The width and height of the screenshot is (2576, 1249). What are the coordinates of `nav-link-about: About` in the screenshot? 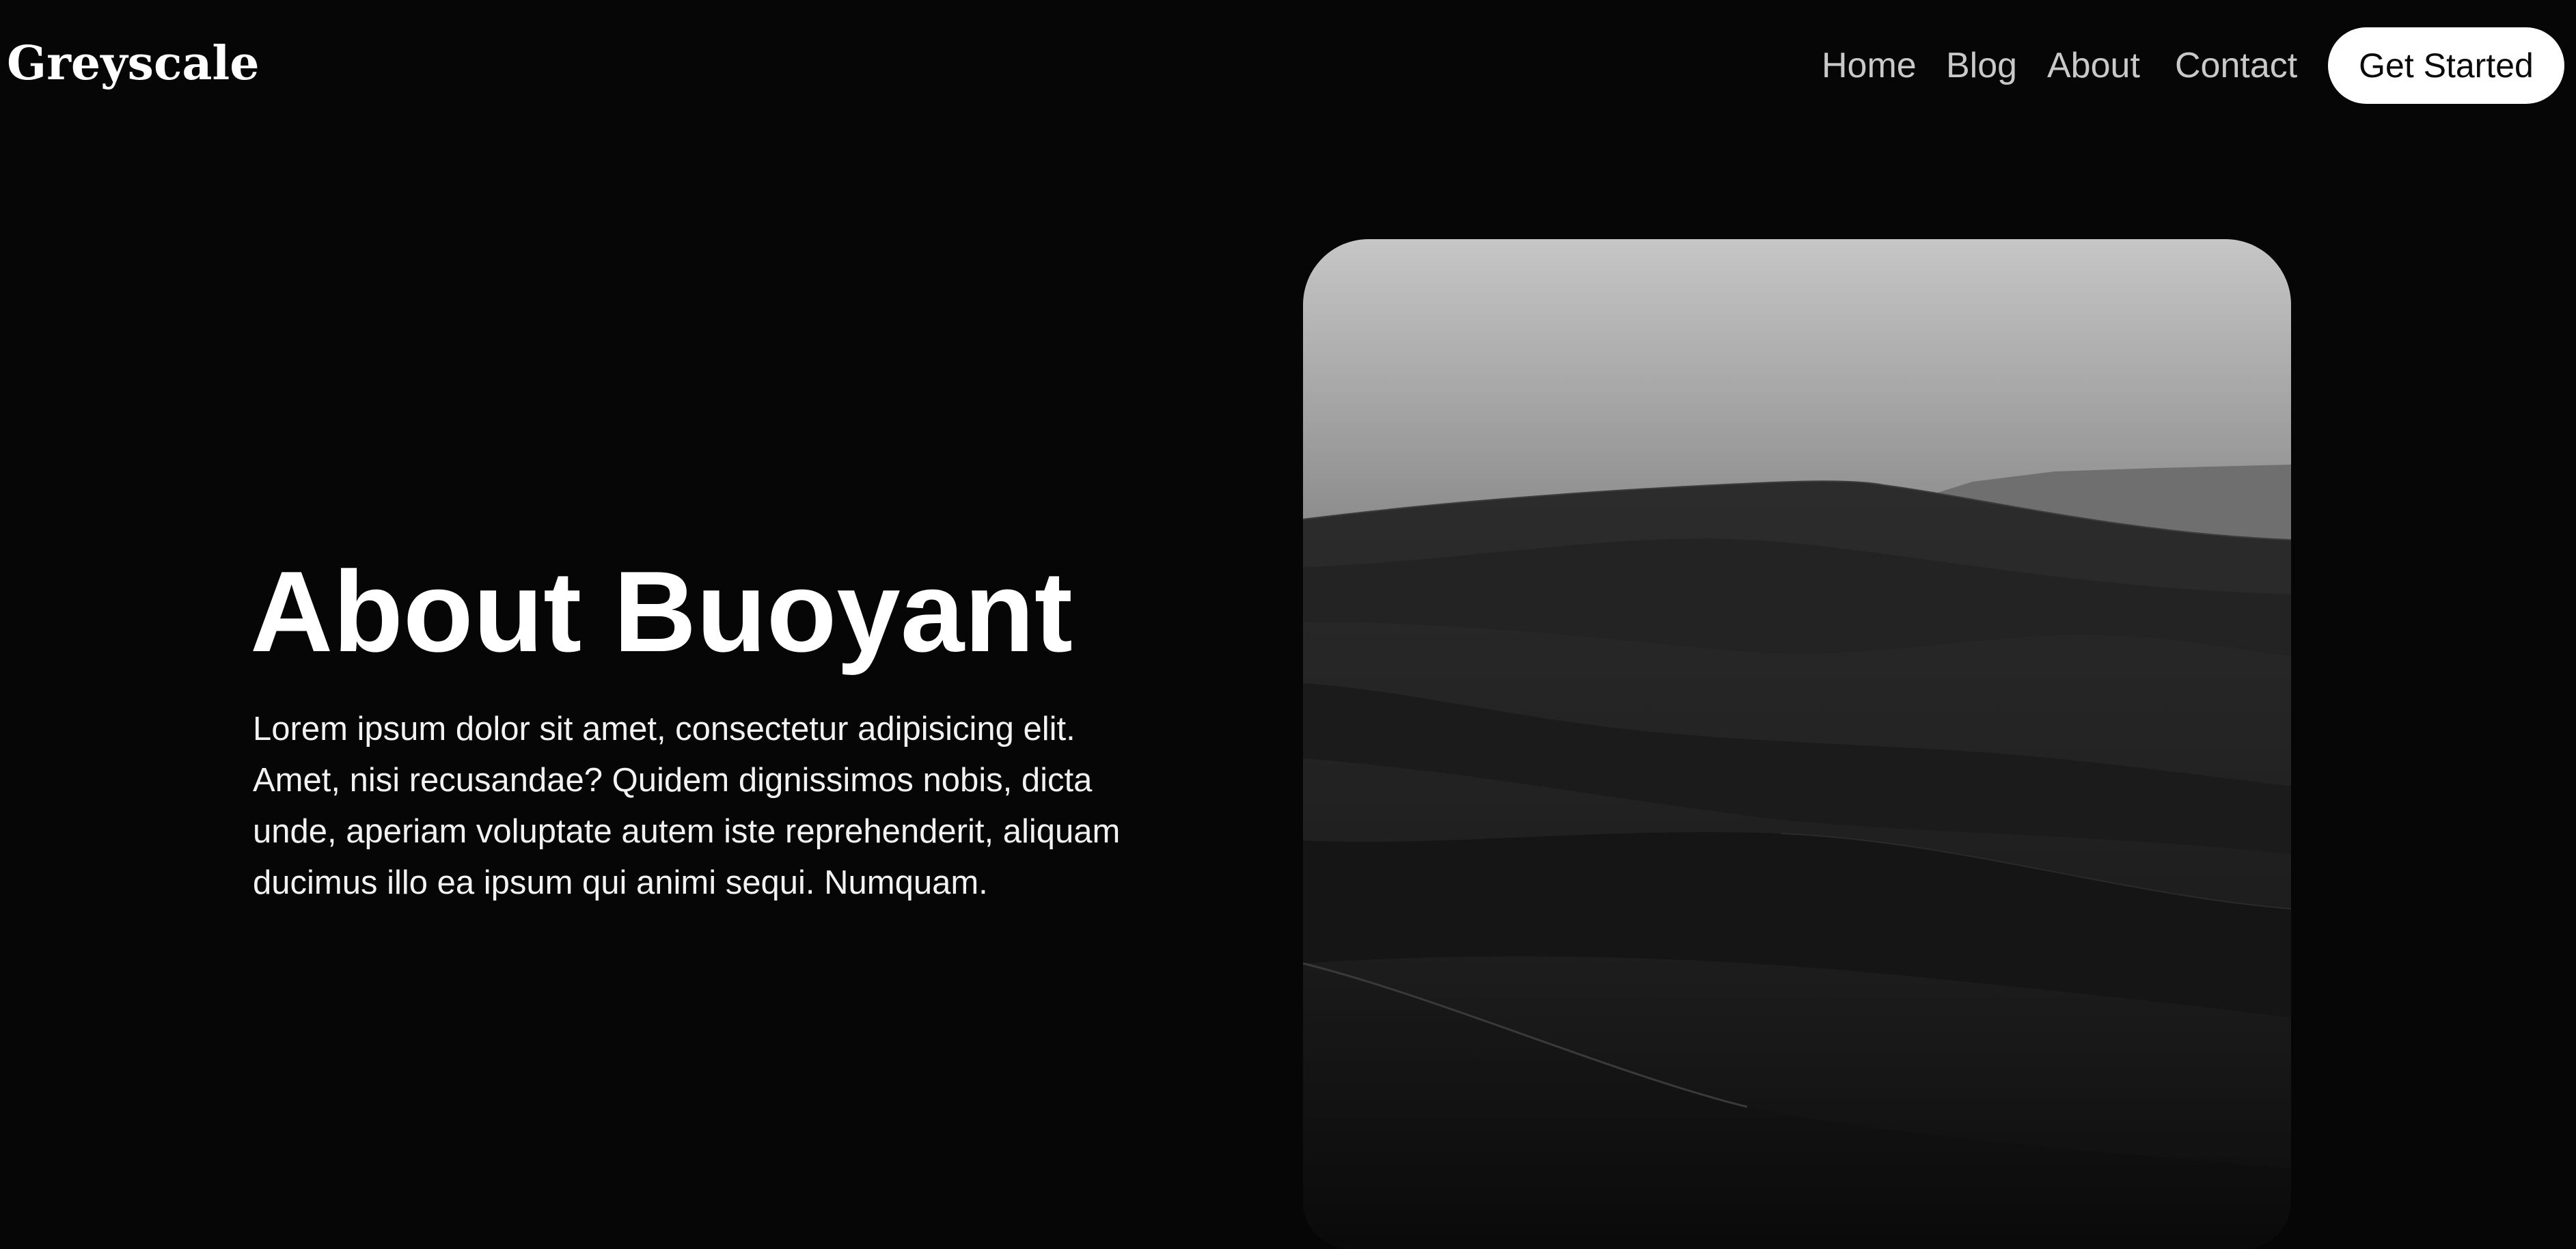 It's located at (2093, 65).